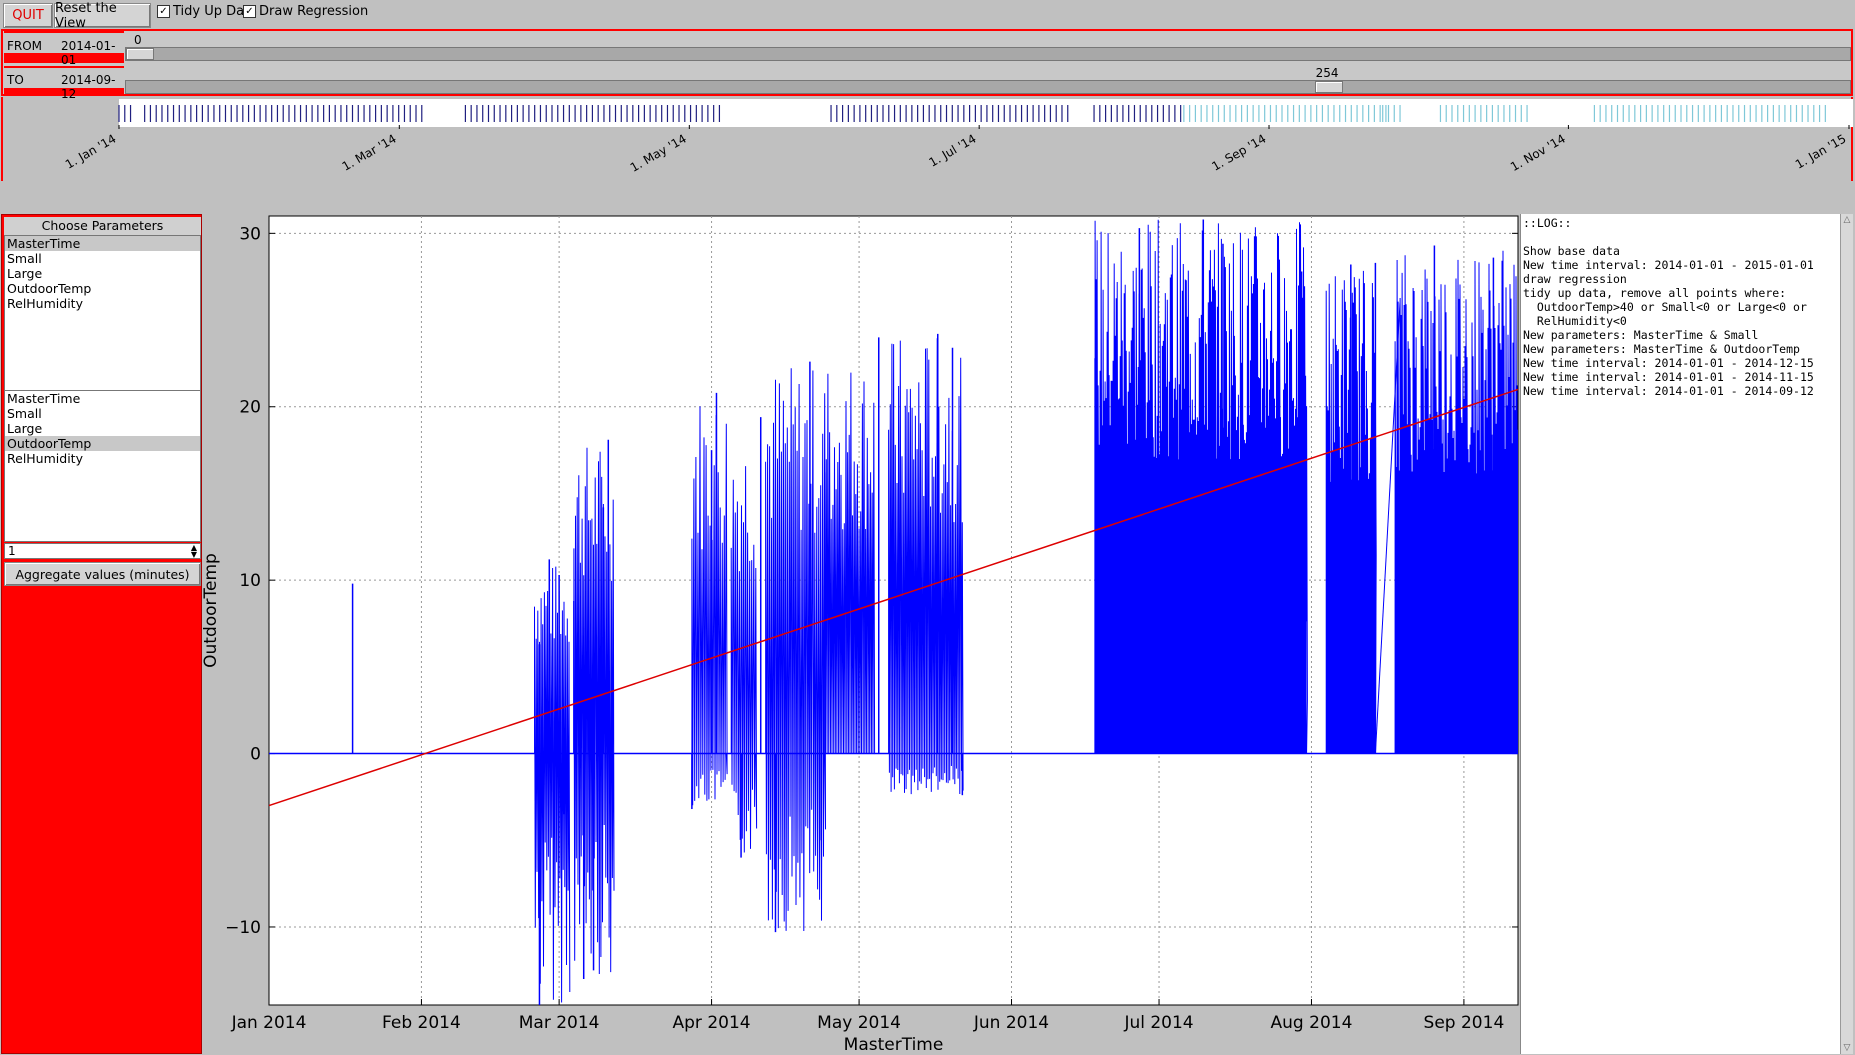 This screenshot has height=1055, width=1855. I want to click on to-row: TO 2014-09-12, so click(64, 83).